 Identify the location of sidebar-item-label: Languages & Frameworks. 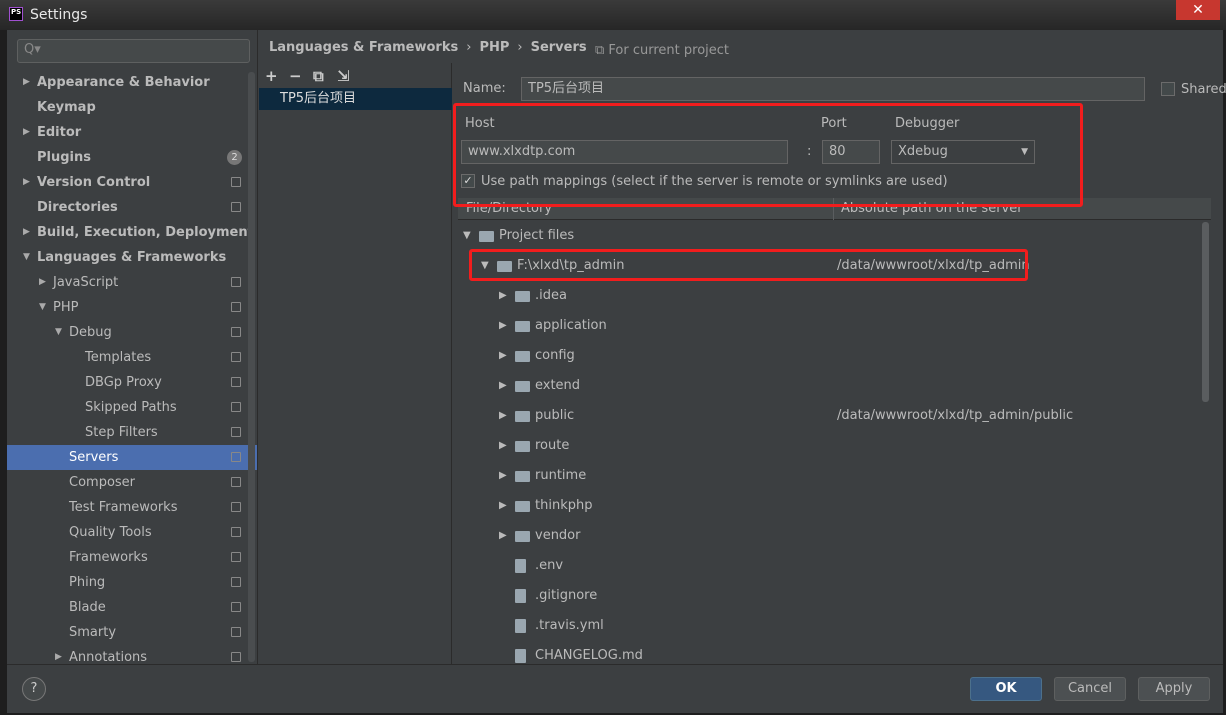
(132, 257).